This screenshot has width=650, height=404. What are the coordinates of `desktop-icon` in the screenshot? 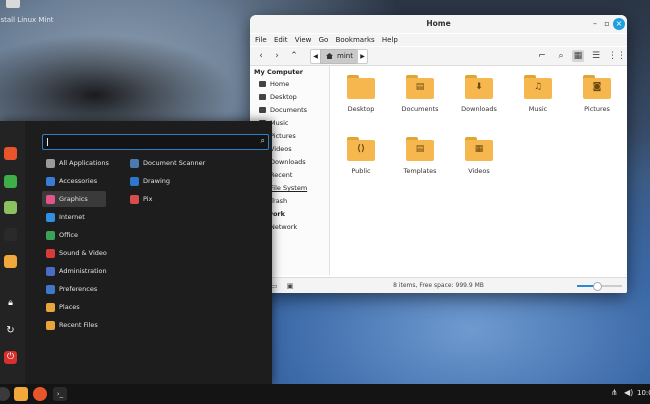 It's located at (262, 97).